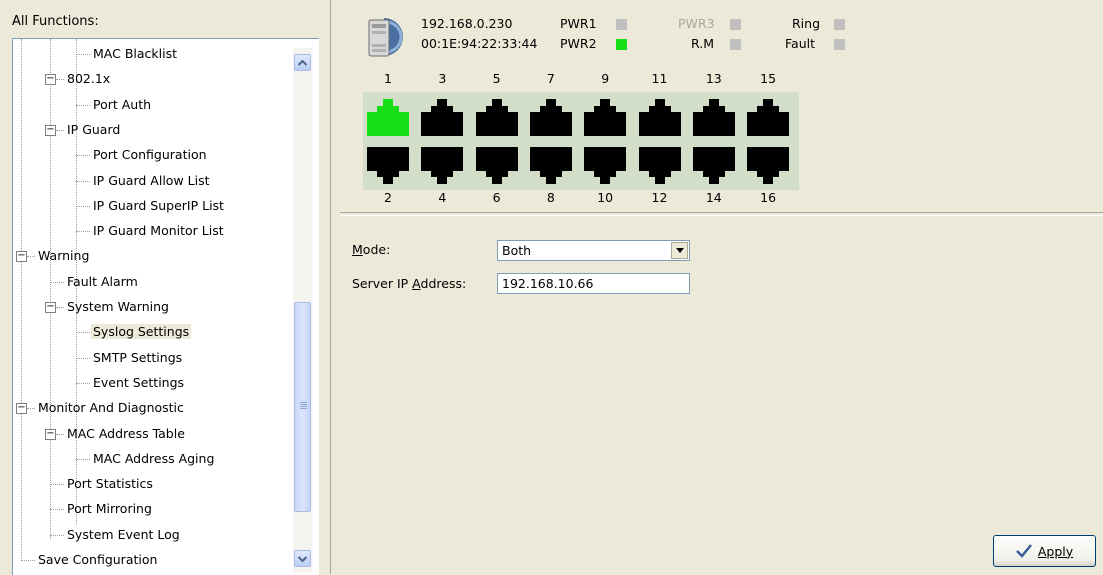  Describe the element at coordinates (158, 206) in the screenshot. I see `tree-item: IP Guard SuperIP List` at that location.